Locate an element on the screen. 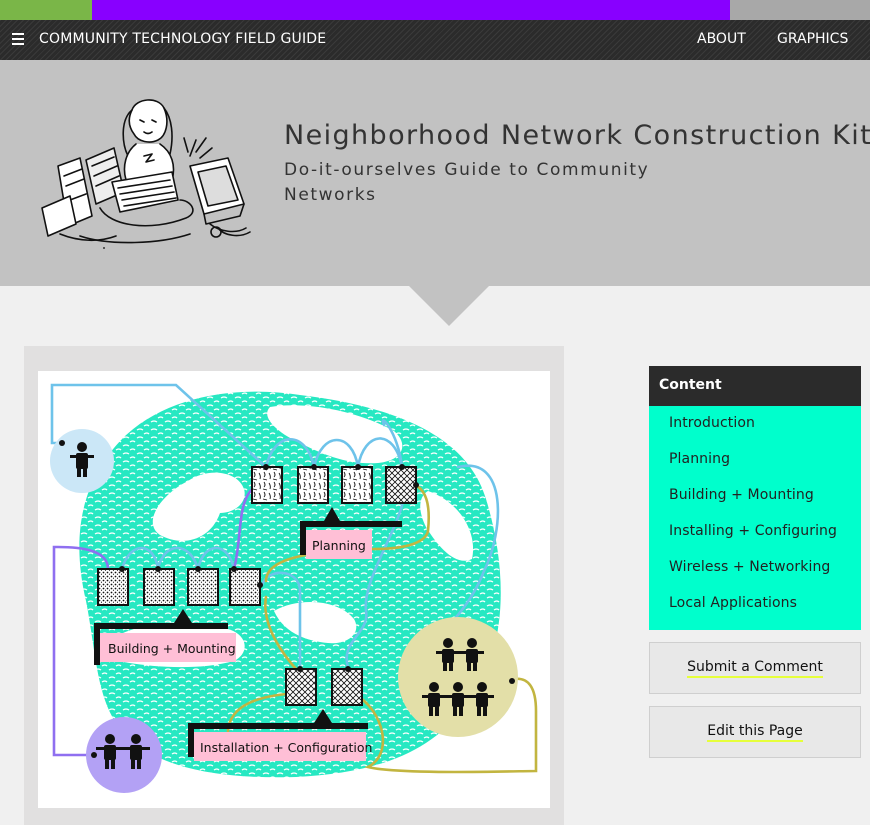 The height and width of the screenshot is (825, 870). strip-segment-gray is located at coordinates (800, 10).